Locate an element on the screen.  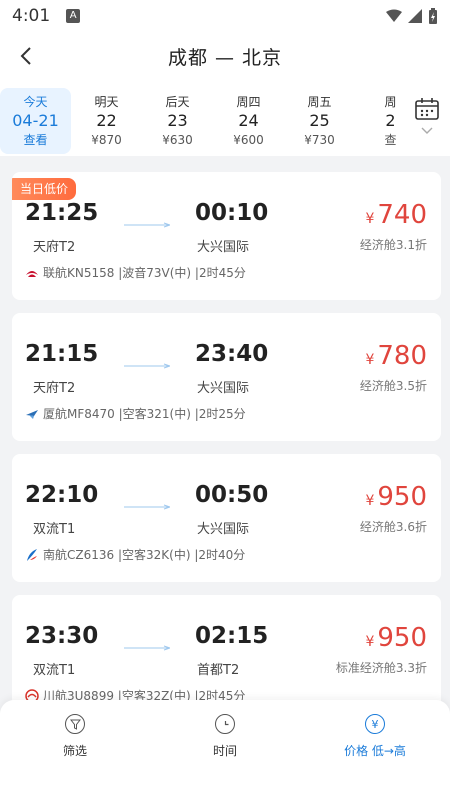
flight-price: ¥780 is located at coordinates (396, 356).